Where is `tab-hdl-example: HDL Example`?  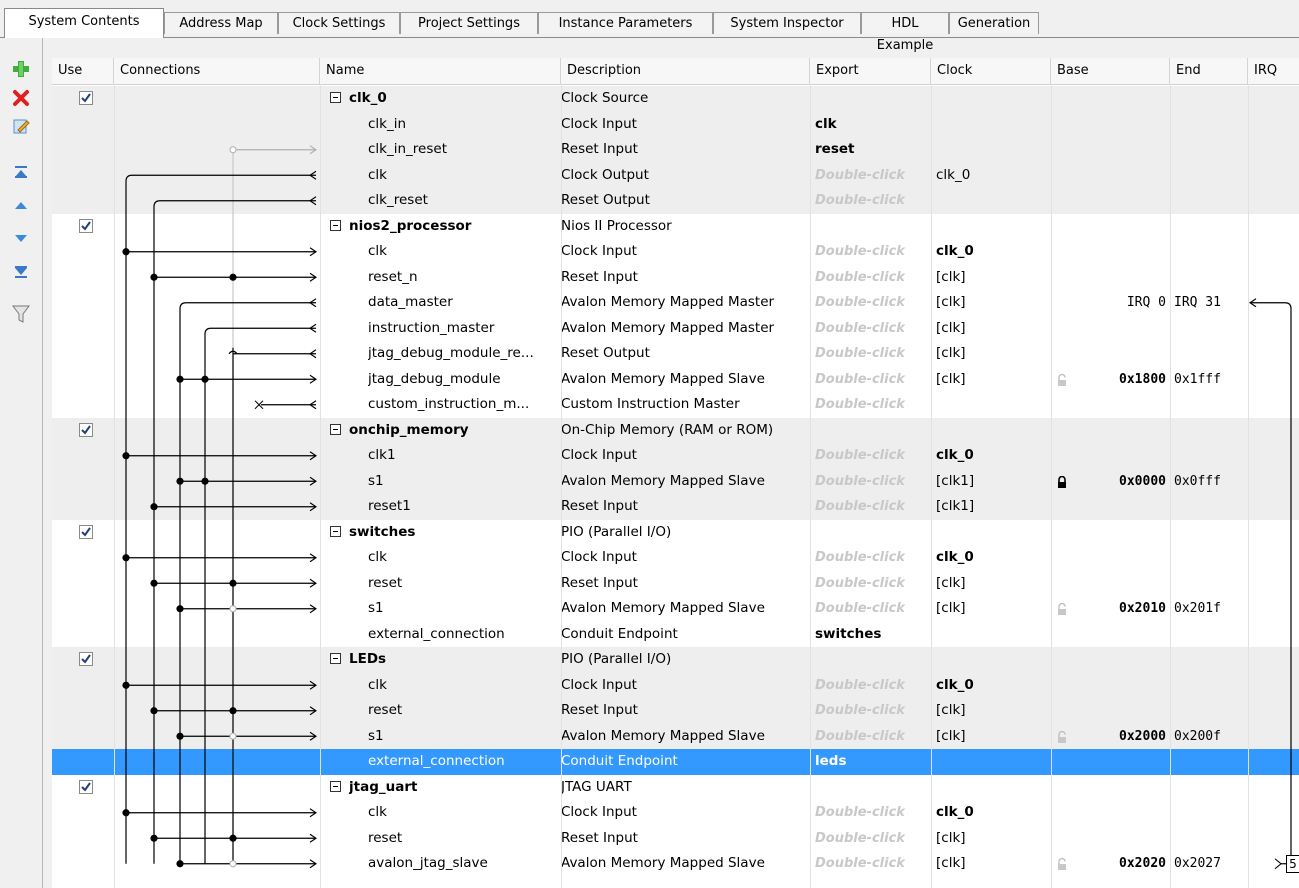 tab-hdl-example: HDL Example is located at coordinates (905, 32).